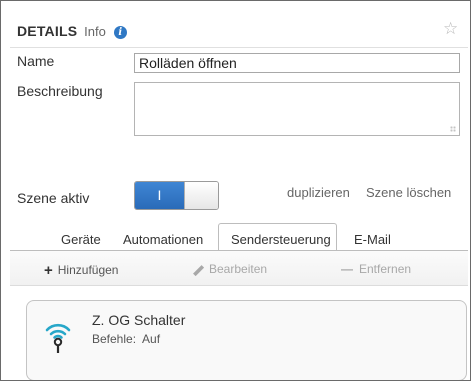 This screenshot has height=381, width=471. I want to click on pencil-icon: ▬, so click(197, 269).